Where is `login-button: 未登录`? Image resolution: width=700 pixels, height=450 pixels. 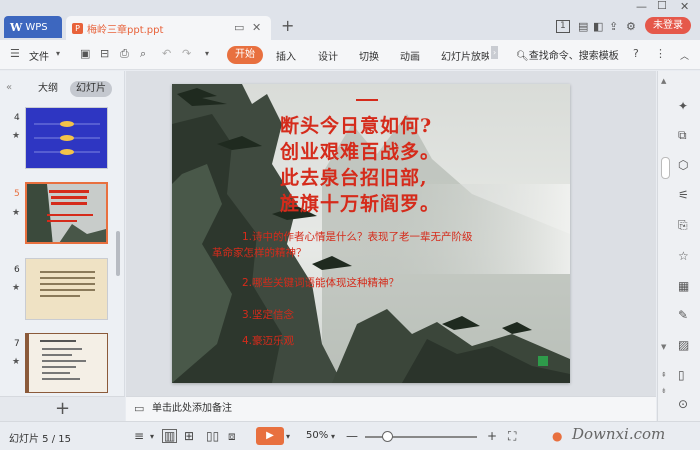 login-button: 未登录 is located at coordinates (668, 25).